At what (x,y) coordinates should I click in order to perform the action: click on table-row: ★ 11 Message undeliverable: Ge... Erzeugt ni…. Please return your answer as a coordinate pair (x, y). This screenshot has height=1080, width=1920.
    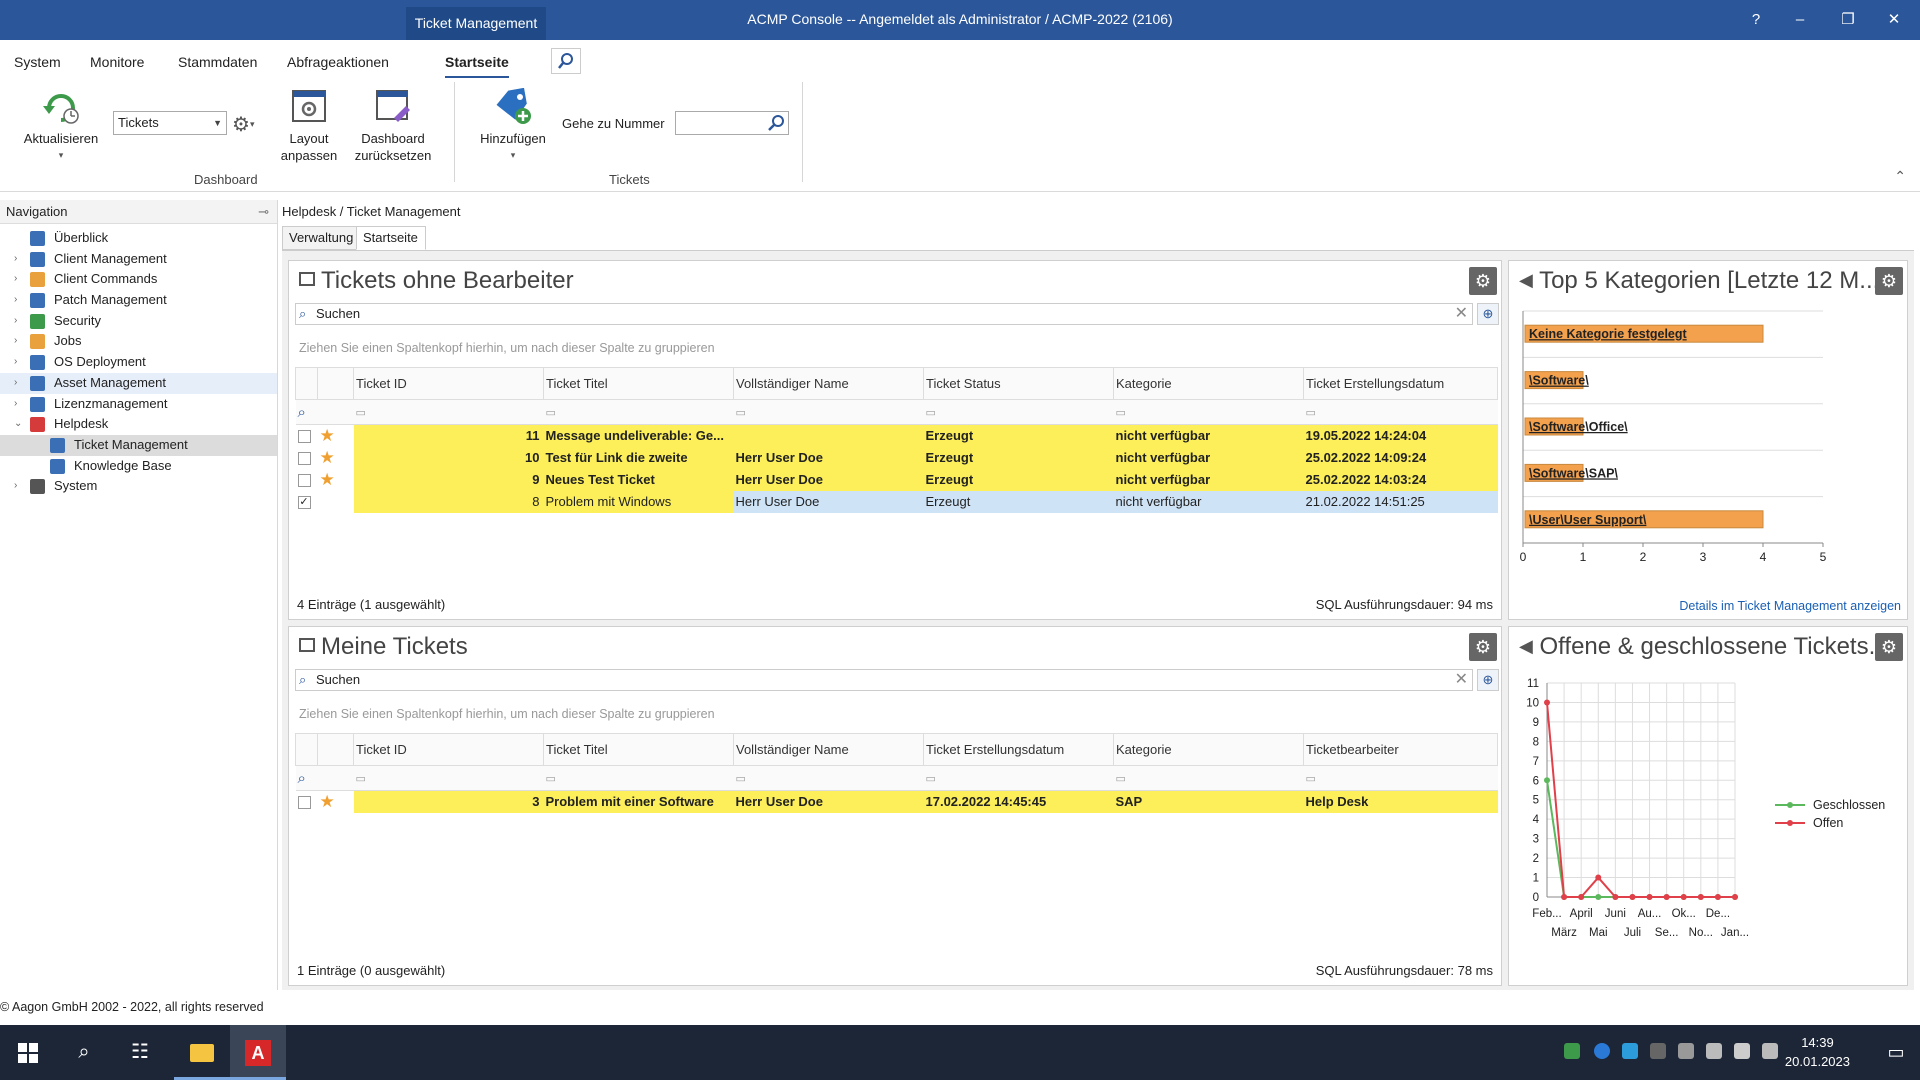
    Looking at the image, I should click on (897, 435).